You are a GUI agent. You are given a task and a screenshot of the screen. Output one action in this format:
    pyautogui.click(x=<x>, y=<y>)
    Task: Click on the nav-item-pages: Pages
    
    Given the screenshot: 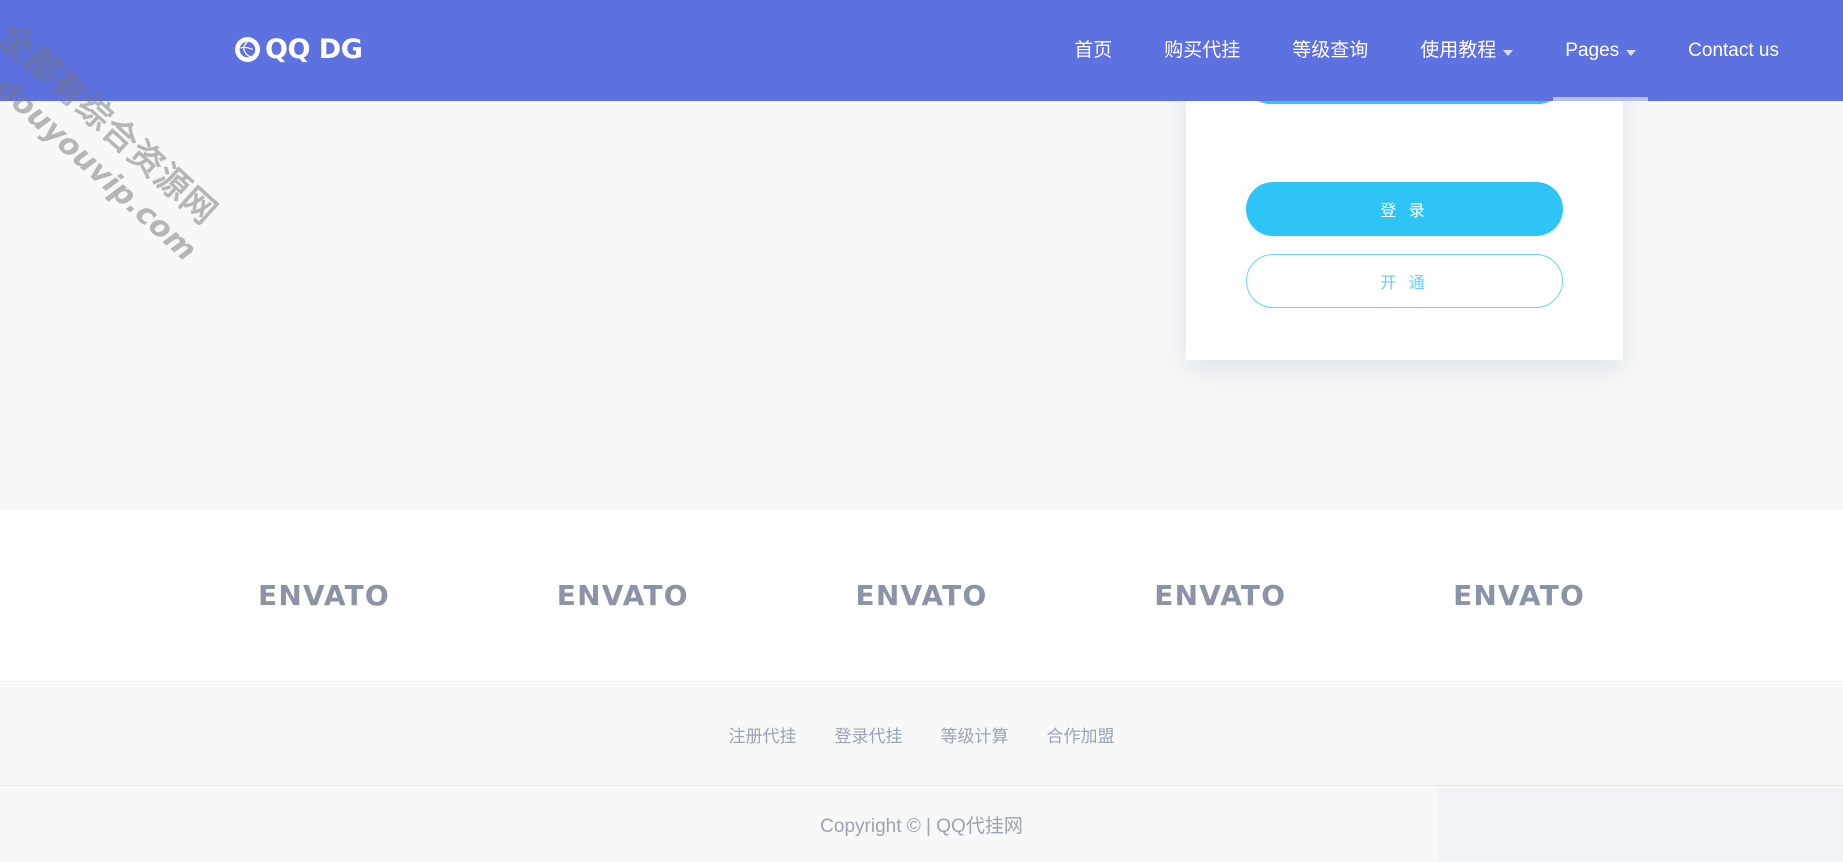 What is the action you would take?
    pyautogui.click(x=1600, y=50)
    